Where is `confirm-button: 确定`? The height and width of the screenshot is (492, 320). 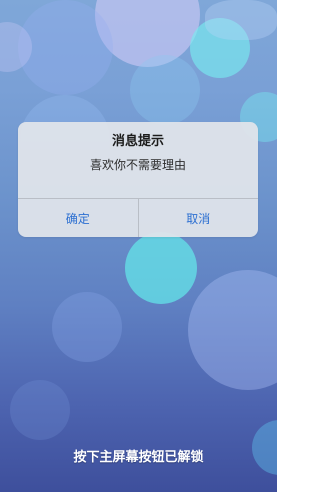
confirm-button: 确定 is located at coordinates (78, 218).